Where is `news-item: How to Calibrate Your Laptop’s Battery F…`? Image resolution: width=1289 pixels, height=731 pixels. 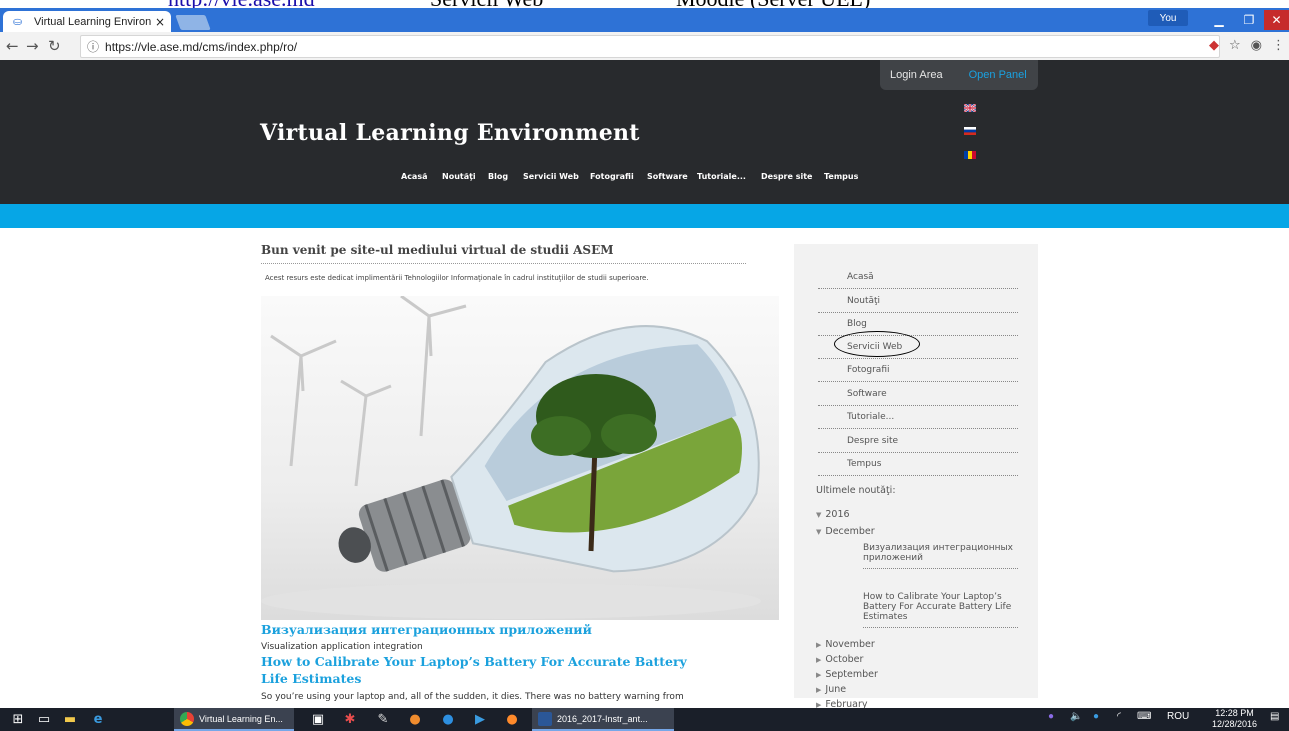
news-item: How to Calibrate Your Laptop’s Battery F… is located at coordinates (940, 610).